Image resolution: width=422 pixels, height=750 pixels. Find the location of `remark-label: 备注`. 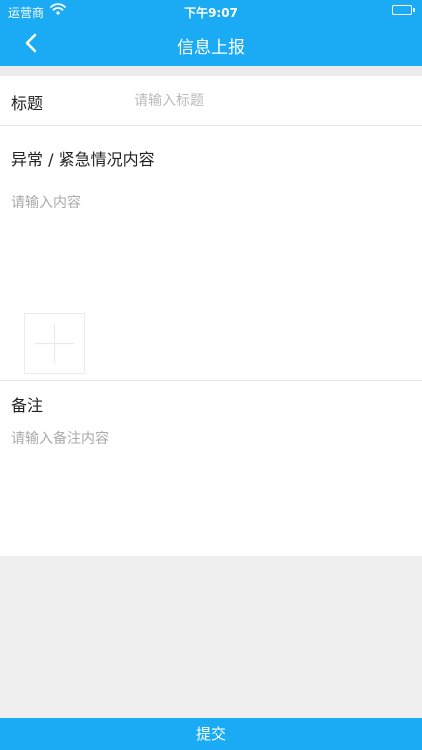

remark-label: 备注 is located at coordinates (27, 405).